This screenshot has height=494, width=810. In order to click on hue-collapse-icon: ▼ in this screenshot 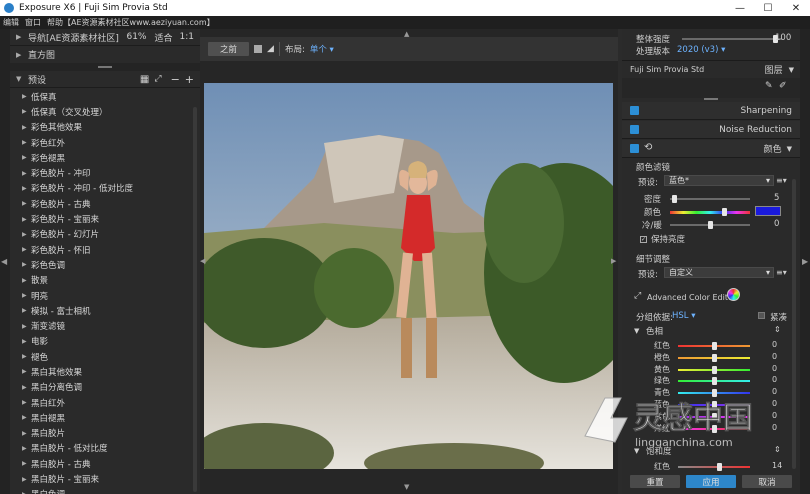, I will do `click(636, 331)`.